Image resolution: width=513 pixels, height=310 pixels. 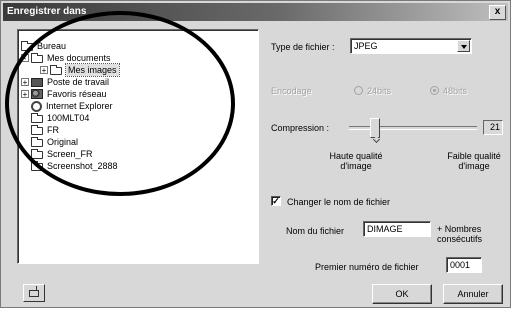 I want to click on tree-item-100mlt04: 100MLT04, so click(x=60, y=118).